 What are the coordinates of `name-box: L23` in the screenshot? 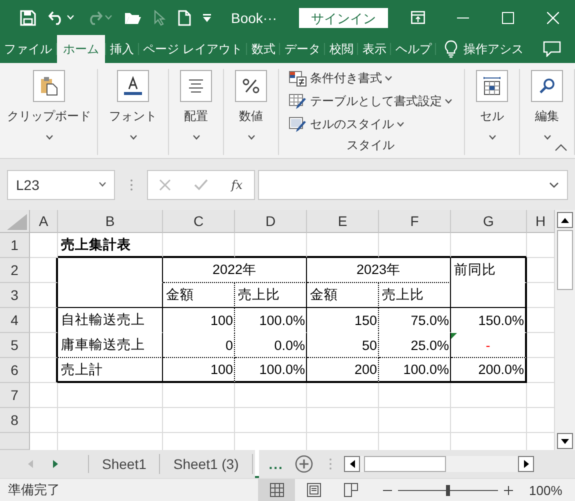 It's located at (61, 185).